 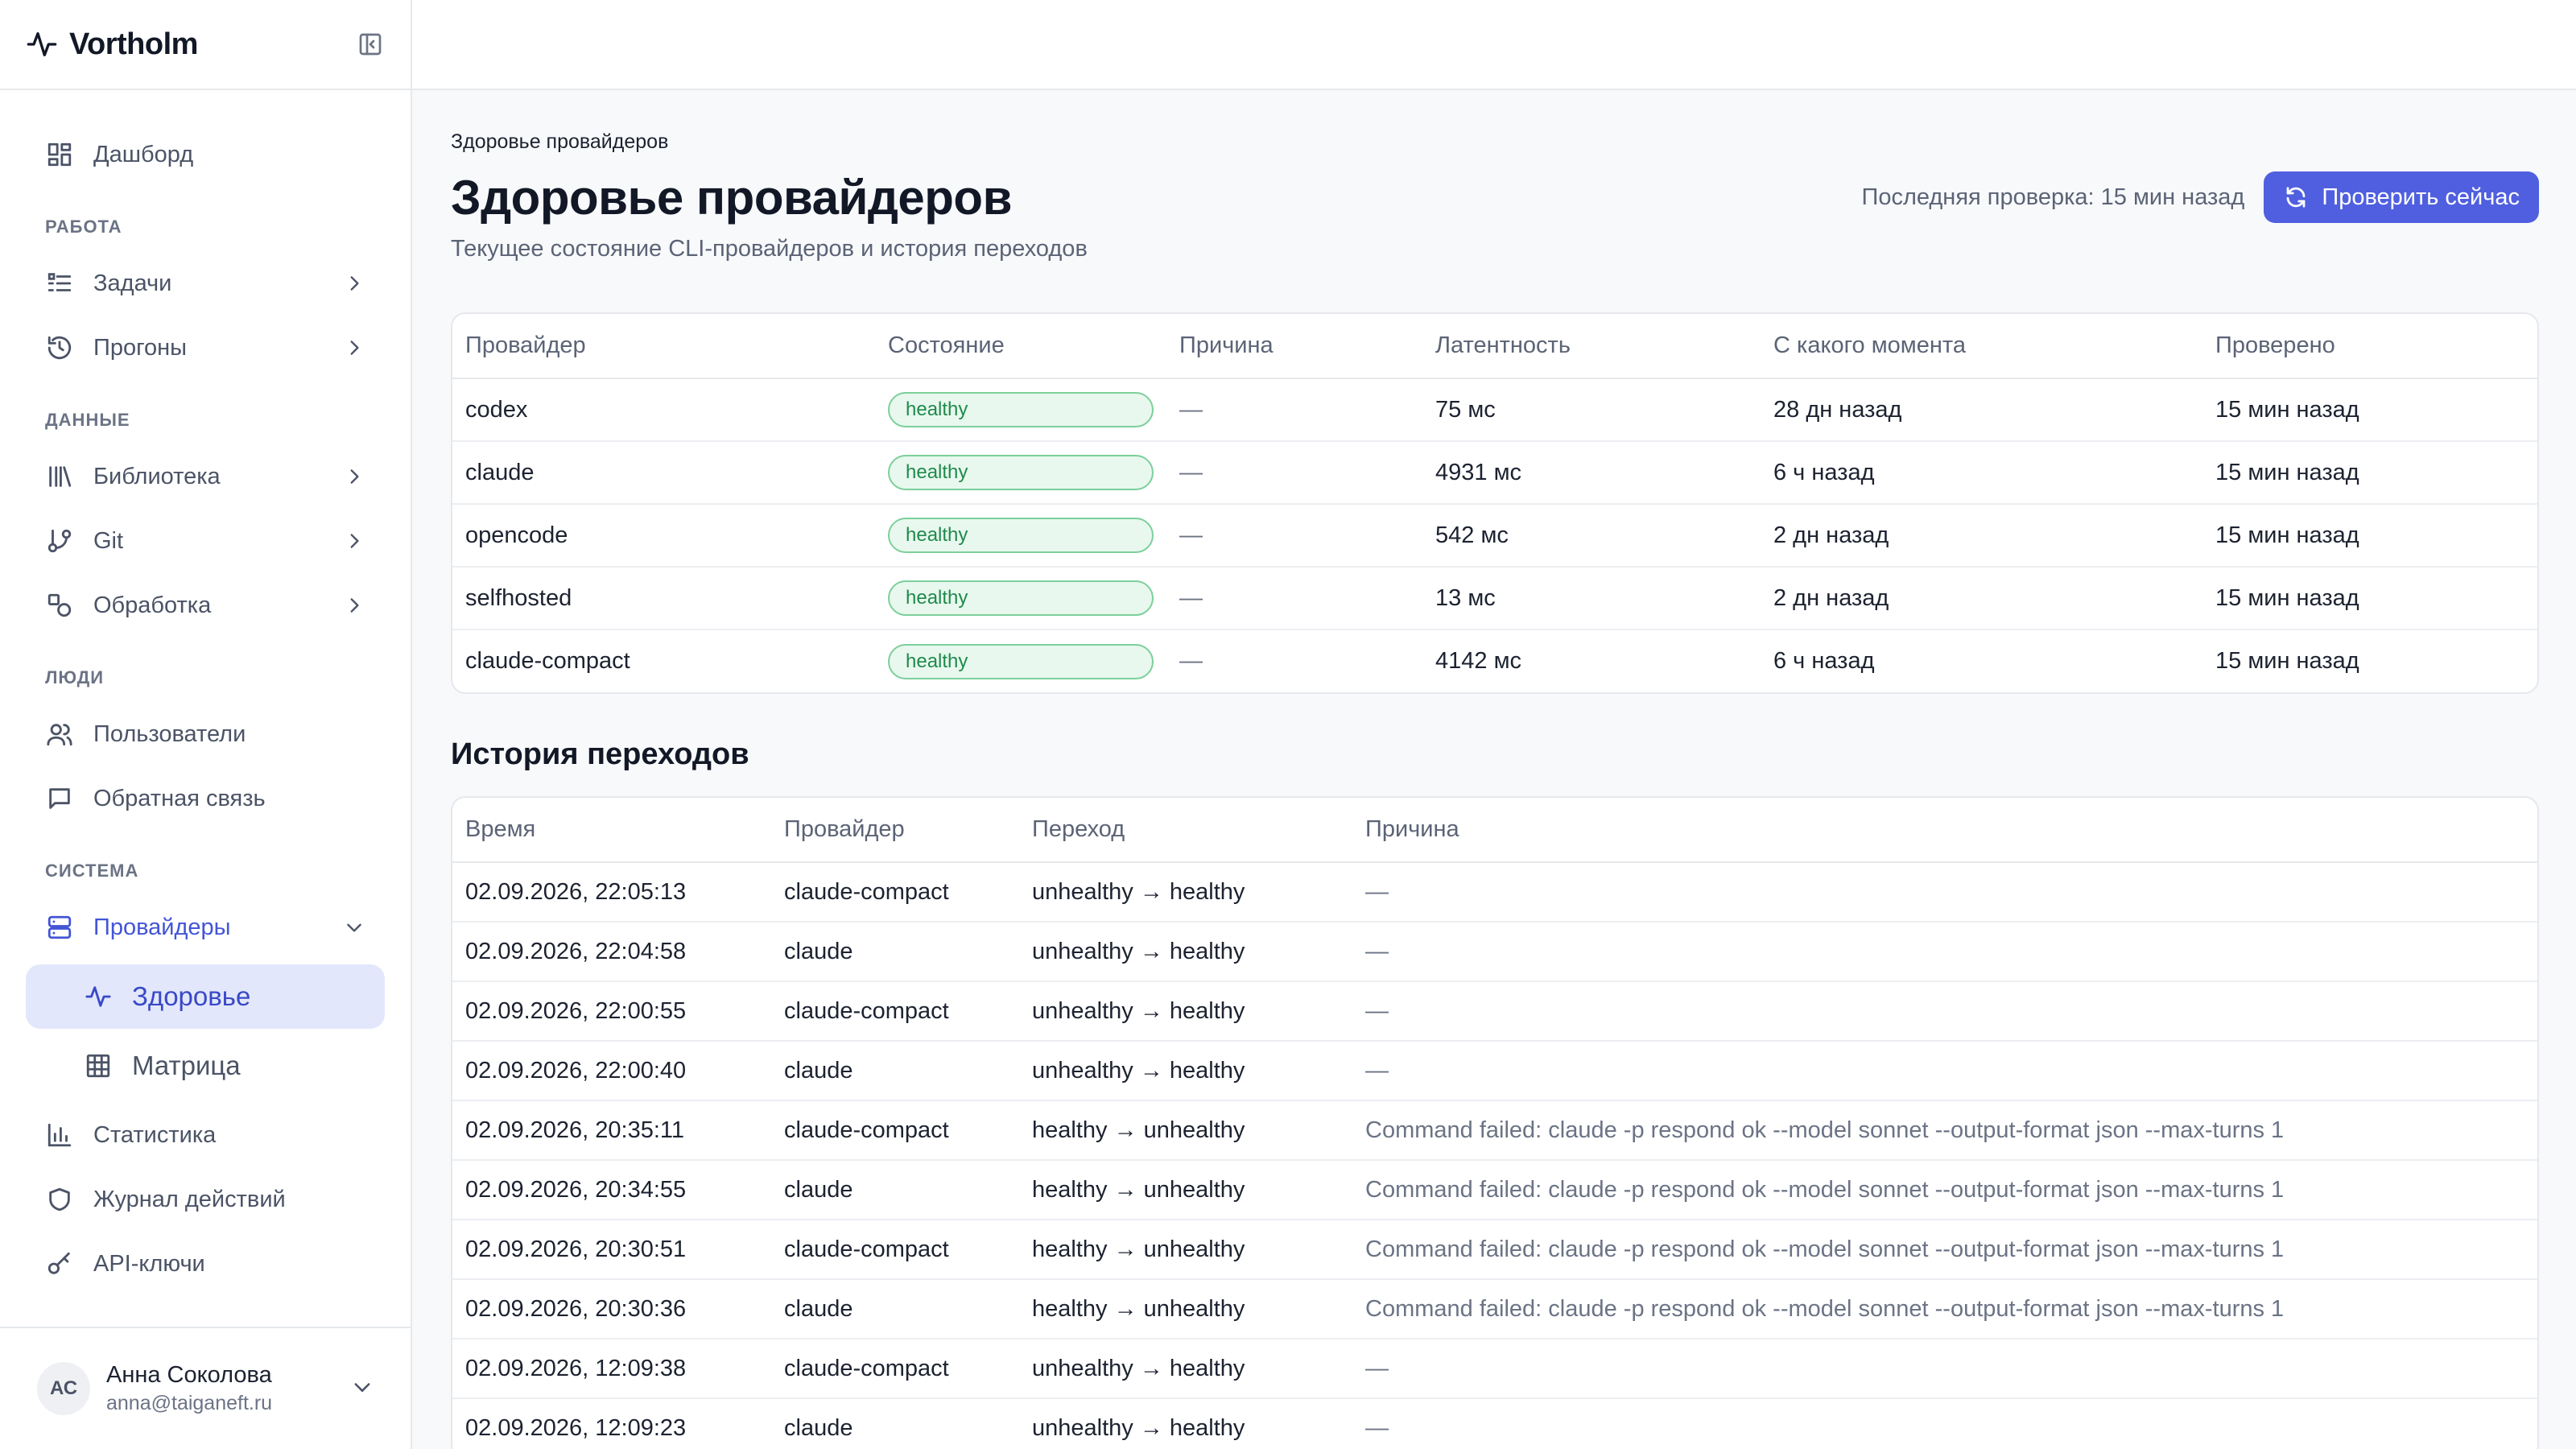 I want to click on sidebar-item-label: Матрица, so click(x=186, y=1065).